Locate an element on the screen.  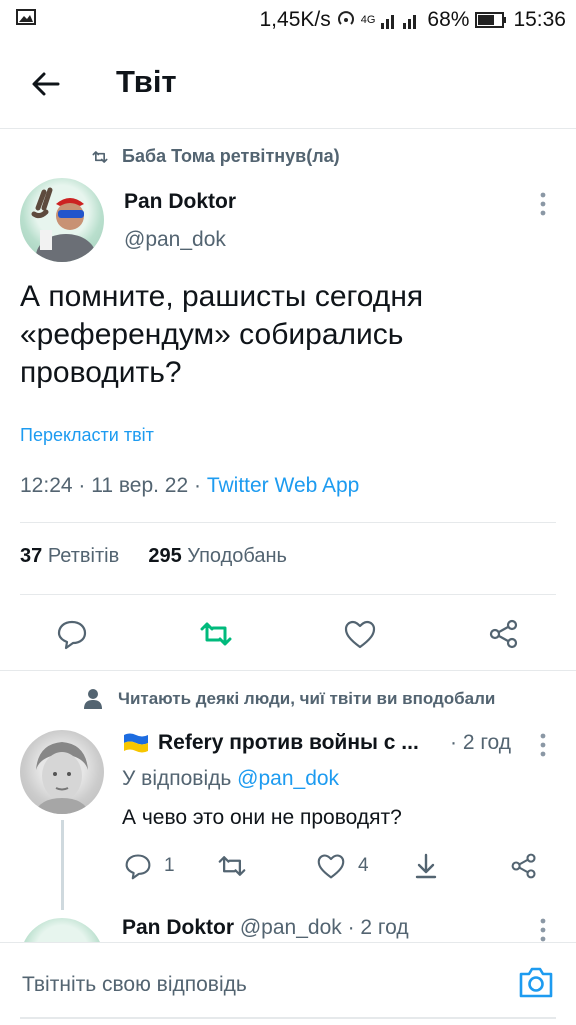
hotspot-icon is located at coordinates (345, 18).